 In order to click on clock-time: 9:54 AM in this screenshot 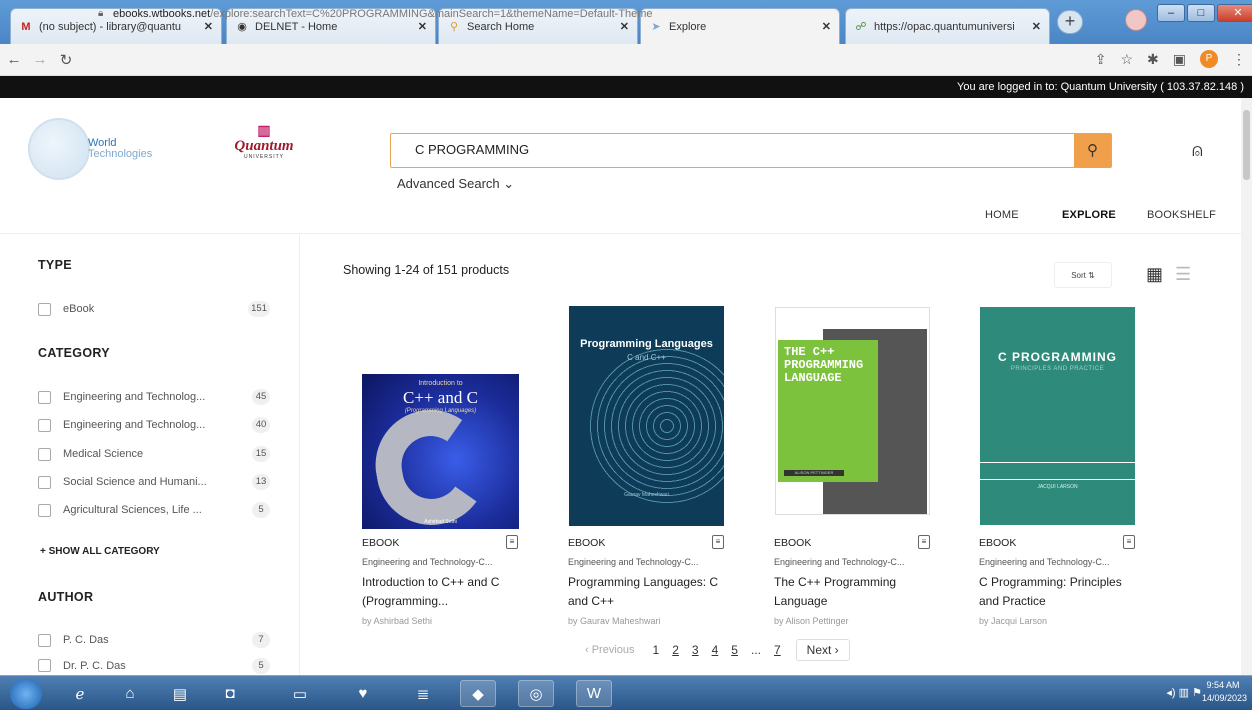, I will do `click(1223, 685)`.